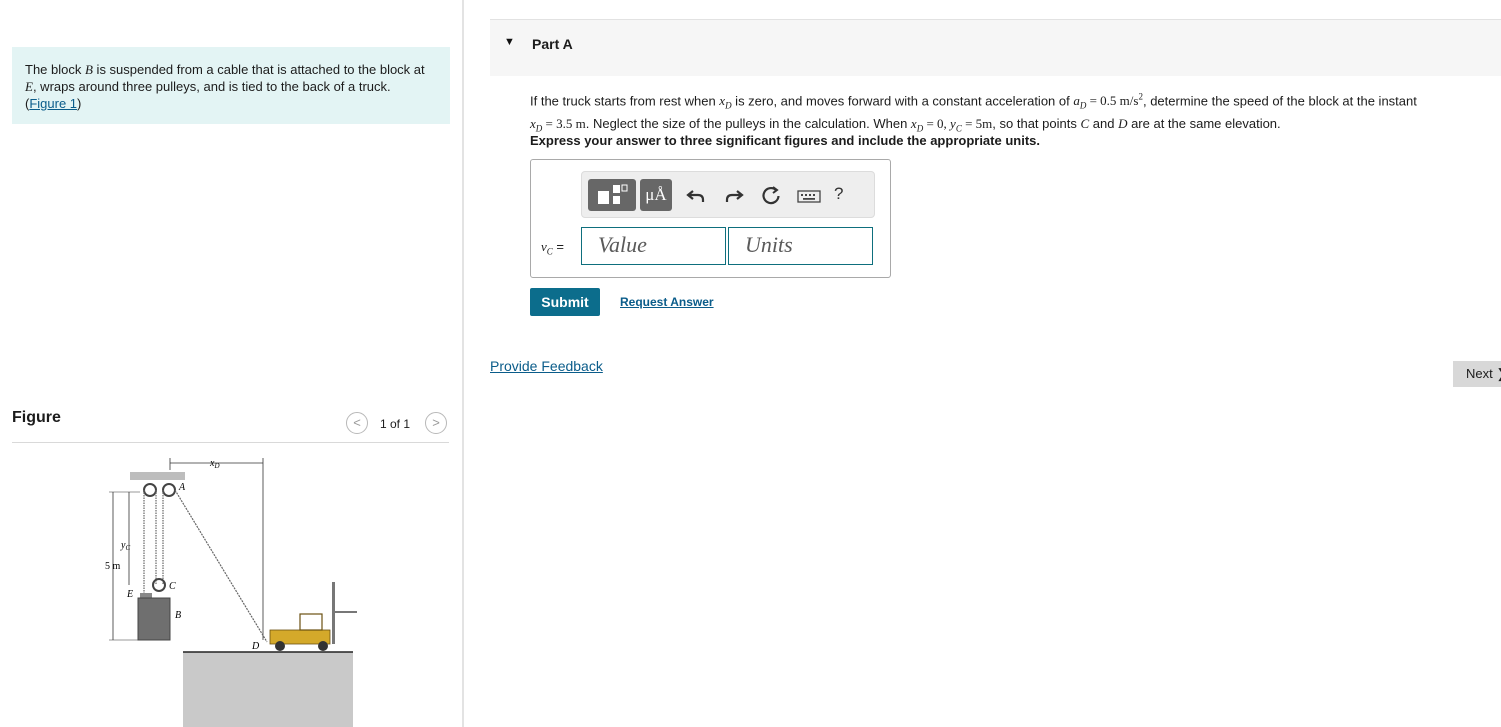 This screenshot has height=727, width=1501. Describe the element at coordinates (1477, 374) in the screenshot. I see `next-button: Next ❯` at that location.